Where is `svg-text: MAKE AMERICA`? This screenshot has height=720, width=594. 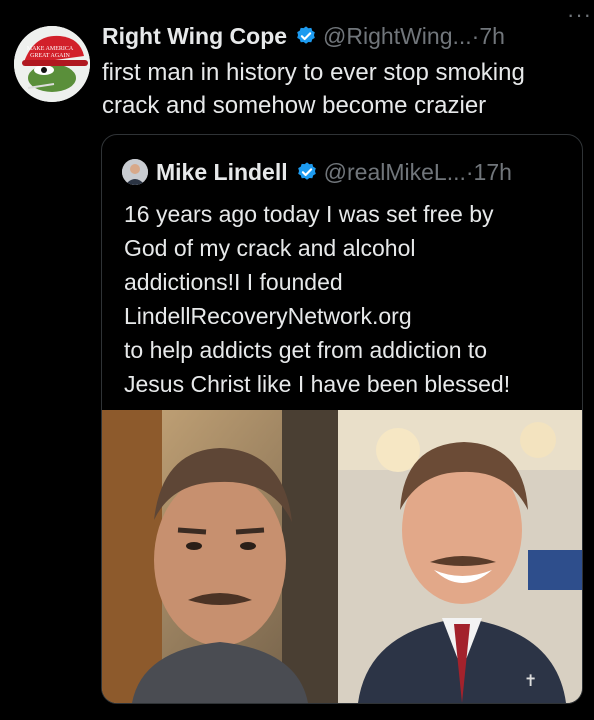 svg-text: MAKE AMERICA is located at coordinates (50, 49).